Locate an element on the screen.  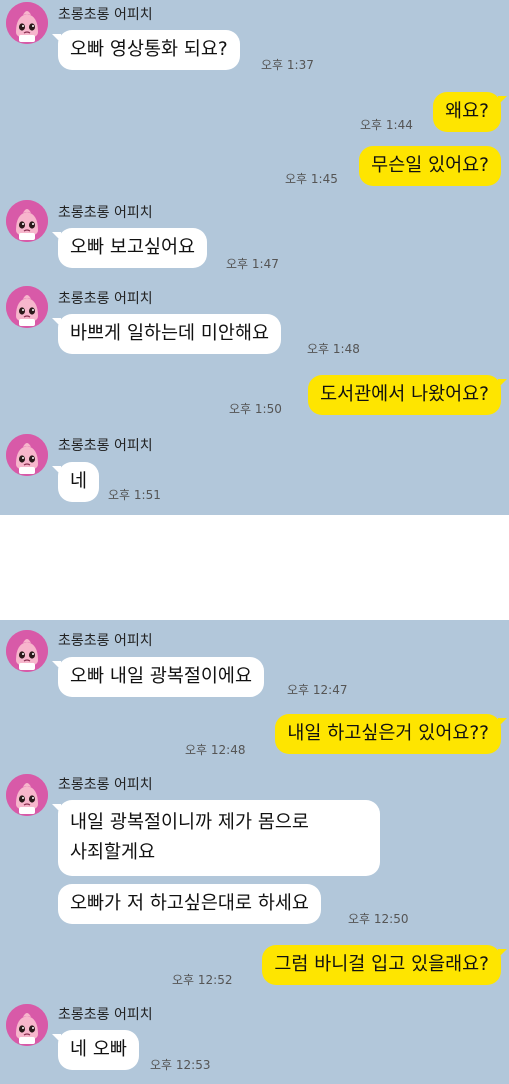
message-bubble-outgoing: 무슨일 있어요? is located at coordinates (430, 166).